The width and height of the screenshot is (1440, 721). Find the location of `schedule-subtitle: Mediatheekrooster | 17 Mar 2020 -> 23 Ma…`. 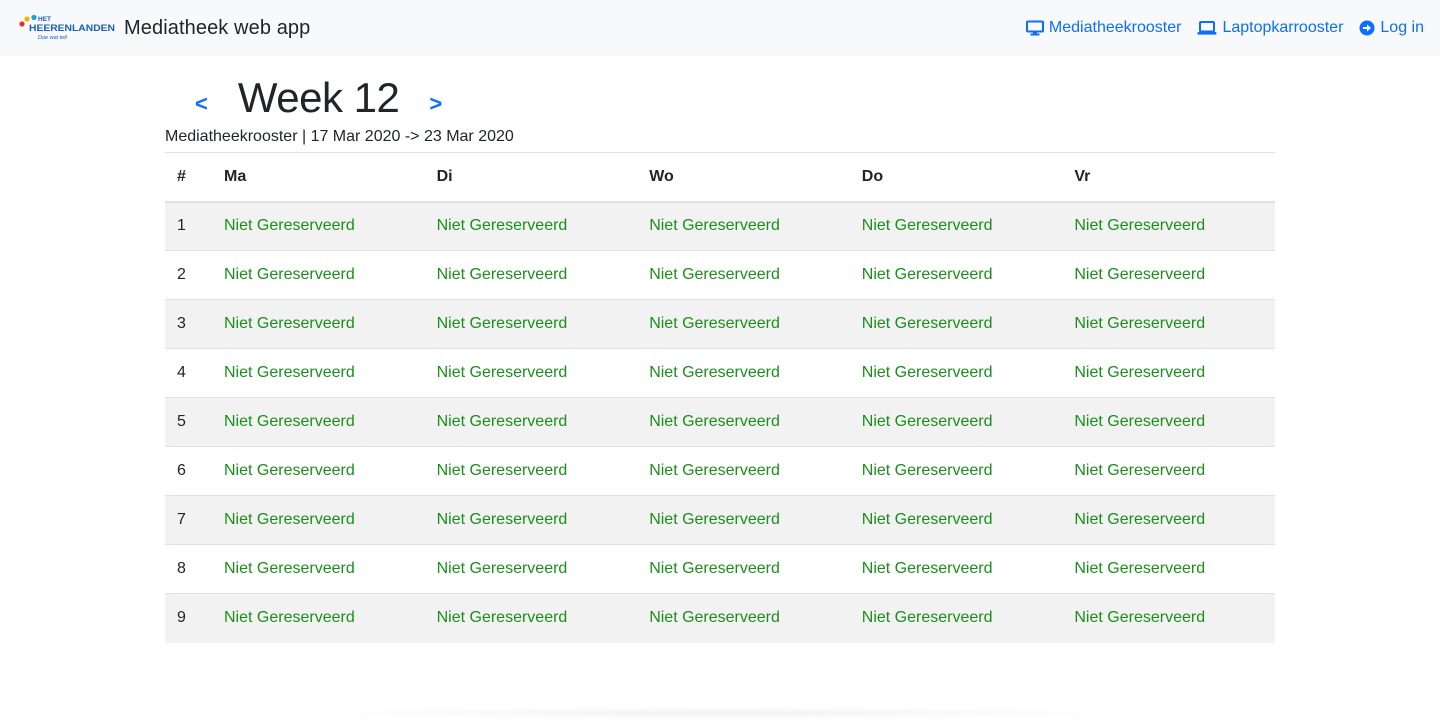

schedule-subtitle: Mediatheekrooster | 17 Mar 2020 -> 23 Ma… is located at coordinates (339, 136).